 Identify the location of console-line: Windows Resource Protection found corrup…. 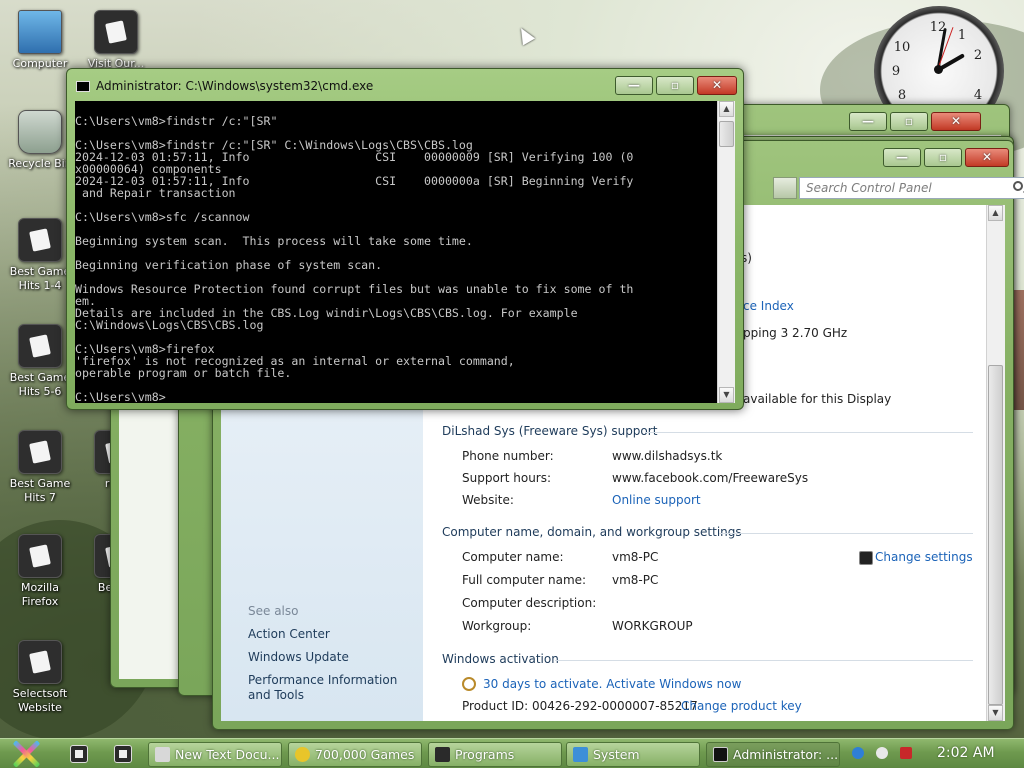
(354, 289).